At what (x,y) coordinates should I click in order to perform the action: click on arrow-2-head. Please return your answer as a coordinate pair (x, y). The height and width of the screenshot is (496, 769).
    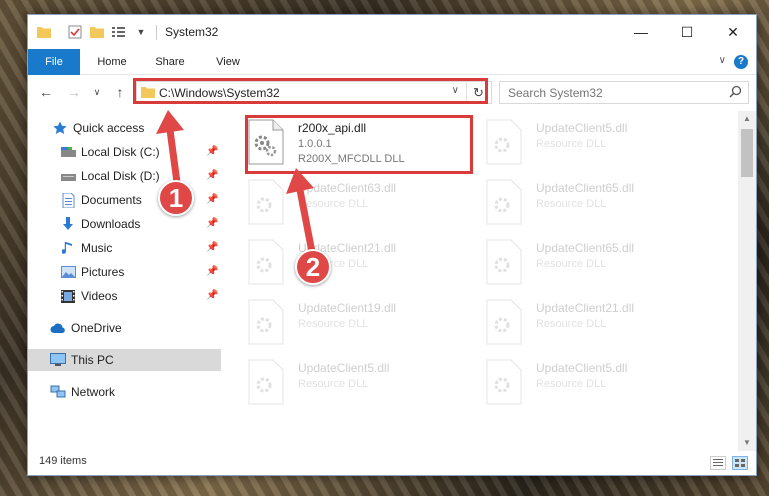
    Looking at the image, I should click on (300, 181).